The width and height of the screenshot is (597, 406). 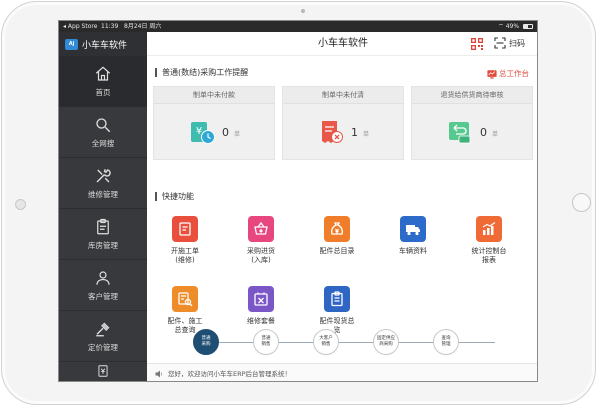 I want to click on notice-bar: 您好，欢迎访问小车车ERP后台管理系统！, so click(x=342, y=372).